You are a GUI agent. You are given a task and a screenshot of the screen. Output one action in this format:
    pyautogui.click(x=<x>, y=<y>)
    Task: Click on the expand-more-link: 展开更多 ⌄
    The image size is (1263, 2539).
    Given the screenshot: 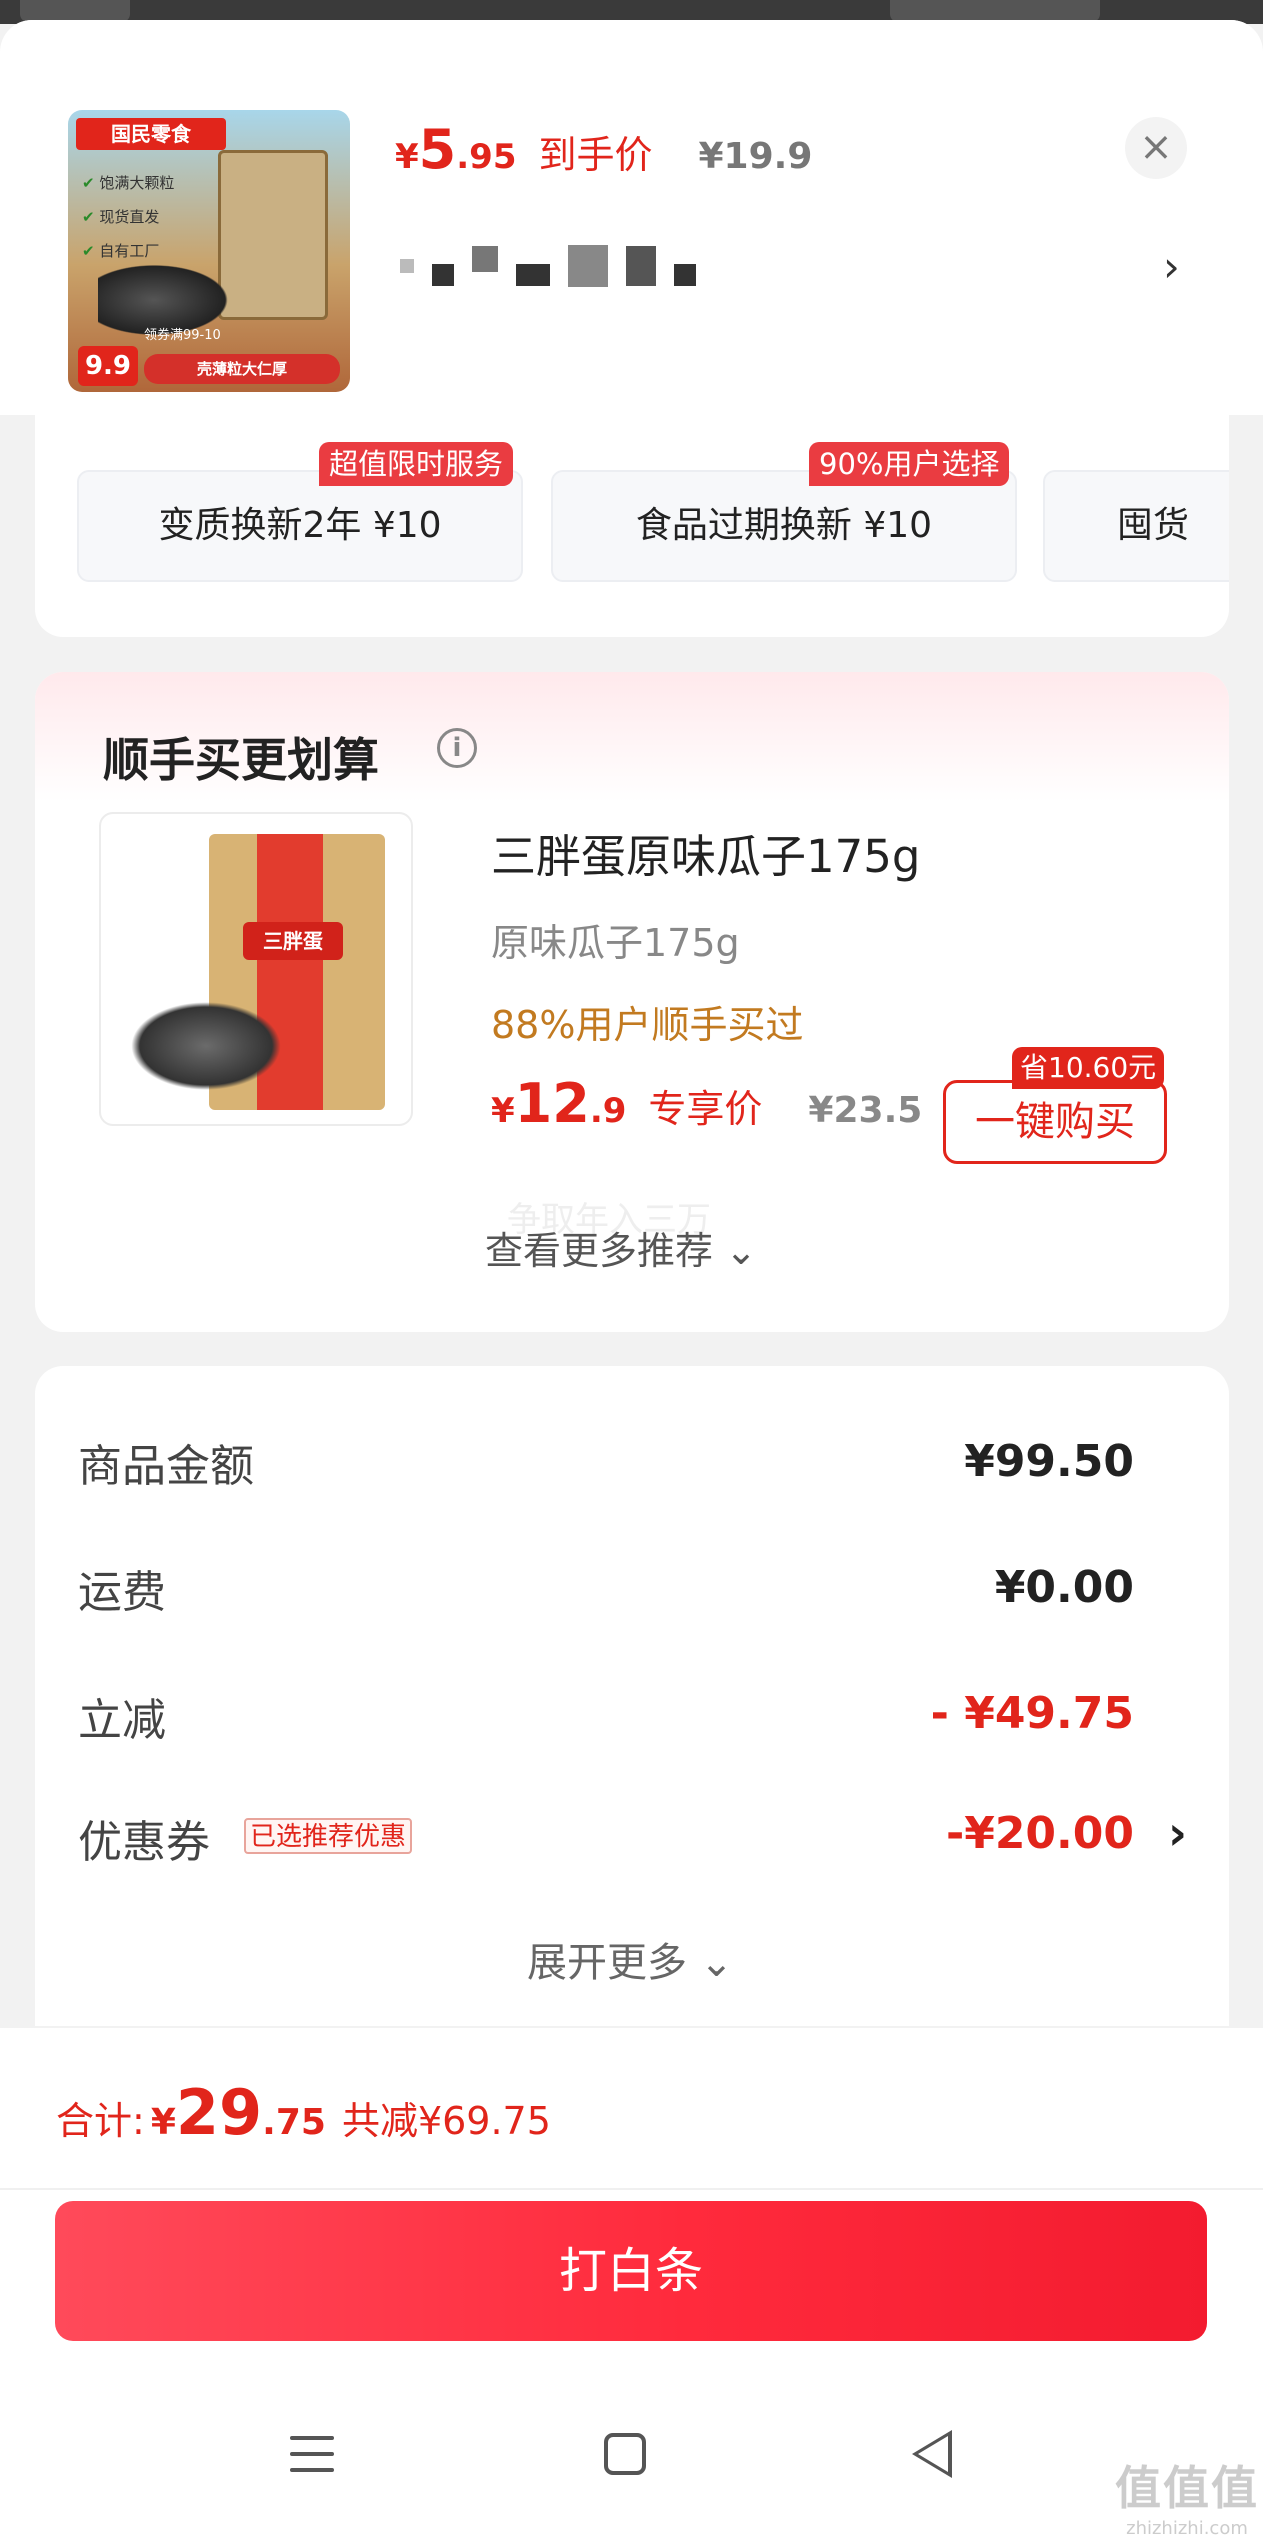 What is the action you would take?
    pyautogui.click(x=630, y=1959)
    